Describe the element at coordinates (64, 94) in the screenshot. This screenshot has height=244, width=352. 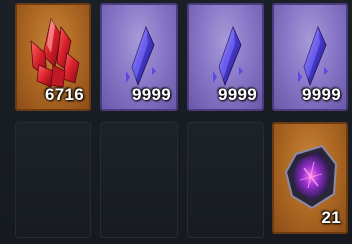
I see `item-count: 6716` at that location.